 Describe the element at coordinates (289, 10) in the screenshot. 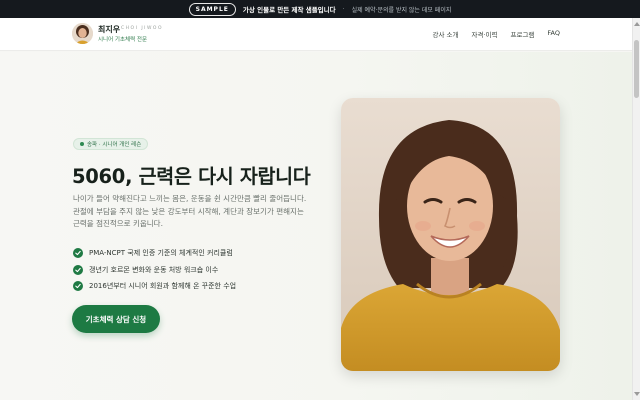

I see `banner-notice: 가상 인물로 만든 제작 샘플입니다` at that location.